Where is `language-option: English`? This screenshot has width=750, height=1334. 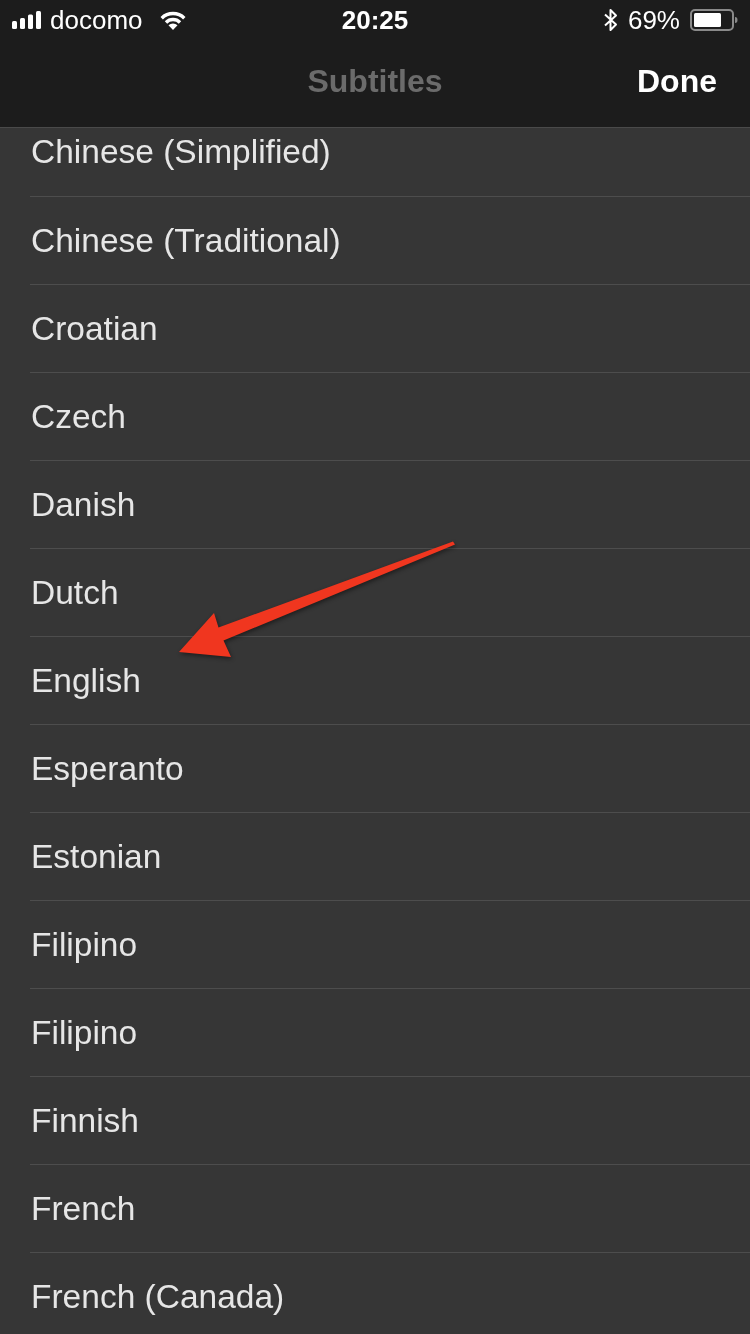
language-option: English is located at coordinates (85, 680).